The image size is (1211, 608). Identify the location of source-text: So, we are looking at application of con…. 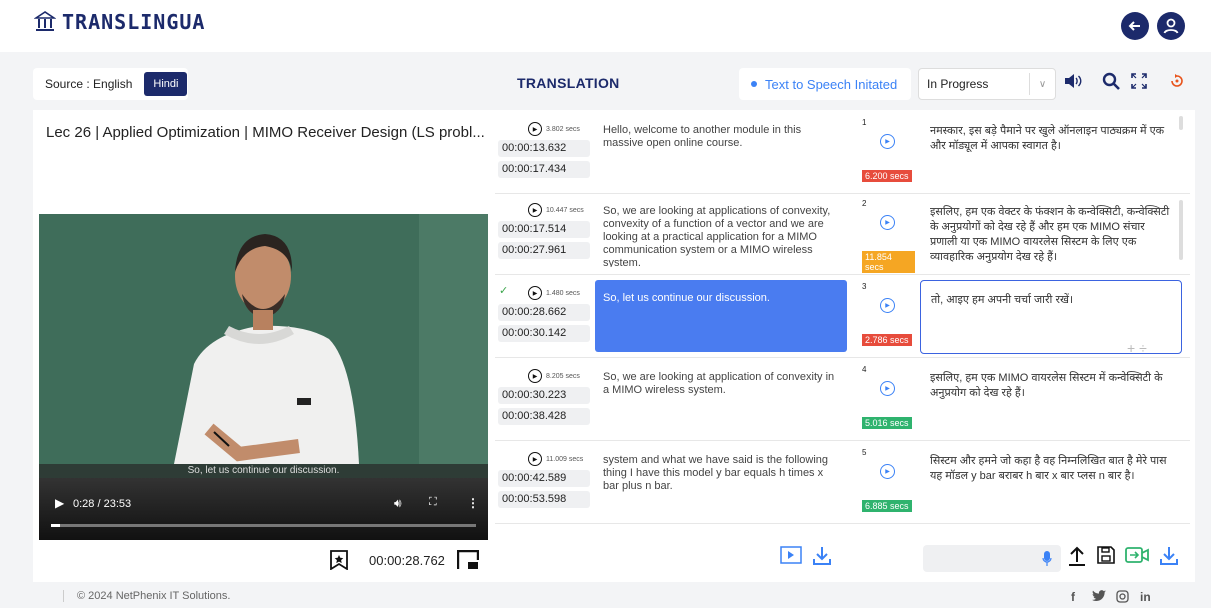
(721, 396).